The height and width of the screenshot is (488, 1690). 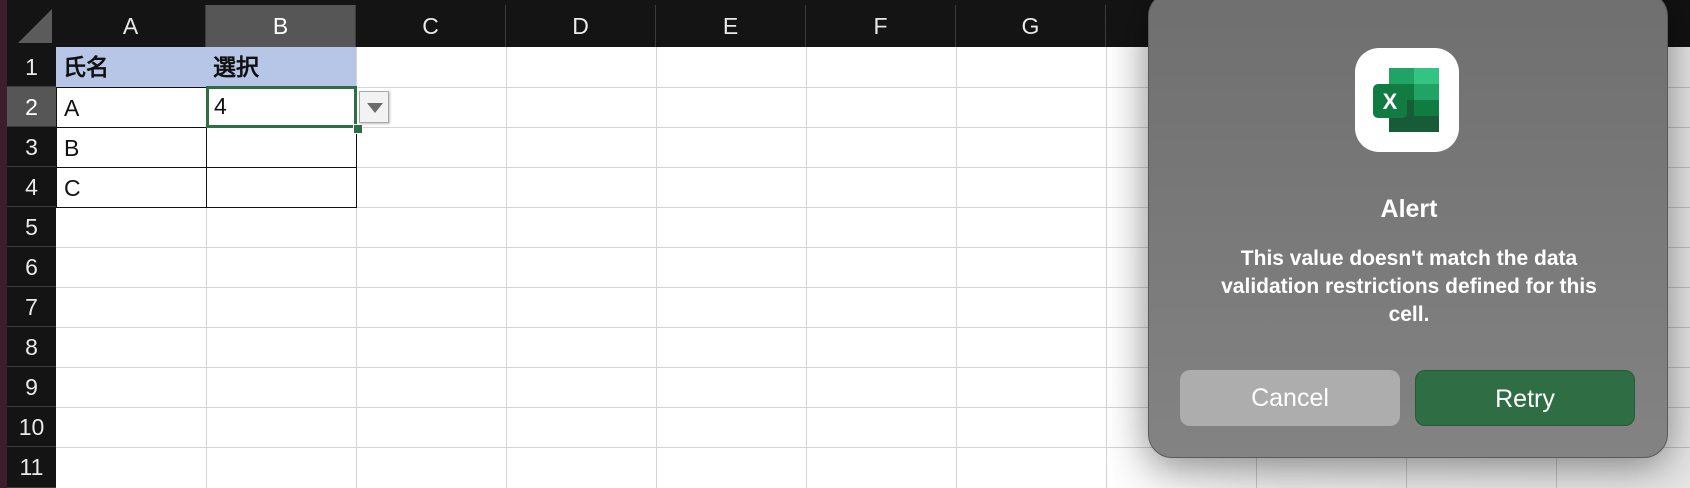 What do you see at coordinates (31, 267) in the screenshot?
I see `row-header-6: 6` at bounding box center [31, 267].